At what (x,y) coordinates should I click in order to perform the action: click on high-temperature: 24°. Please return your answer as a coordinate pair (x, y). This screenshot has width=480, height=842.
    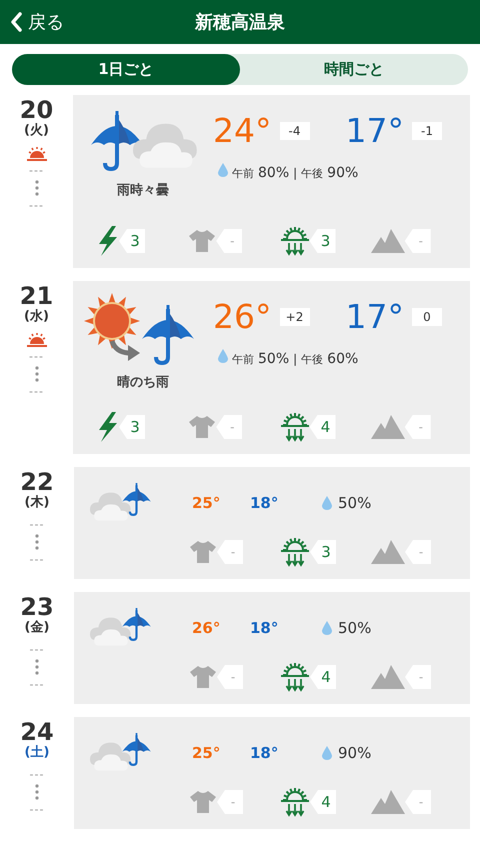
    Looking at the image, I should click on (242, 131).